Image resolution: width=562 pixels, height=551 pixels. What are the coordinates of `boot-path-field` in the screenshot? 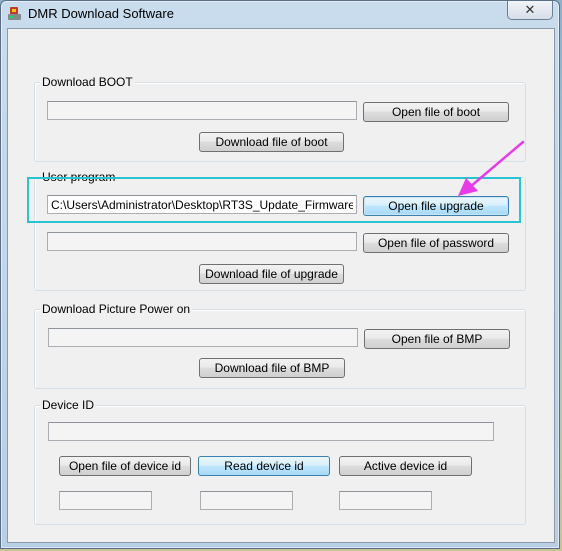 It's located at (202, 110).